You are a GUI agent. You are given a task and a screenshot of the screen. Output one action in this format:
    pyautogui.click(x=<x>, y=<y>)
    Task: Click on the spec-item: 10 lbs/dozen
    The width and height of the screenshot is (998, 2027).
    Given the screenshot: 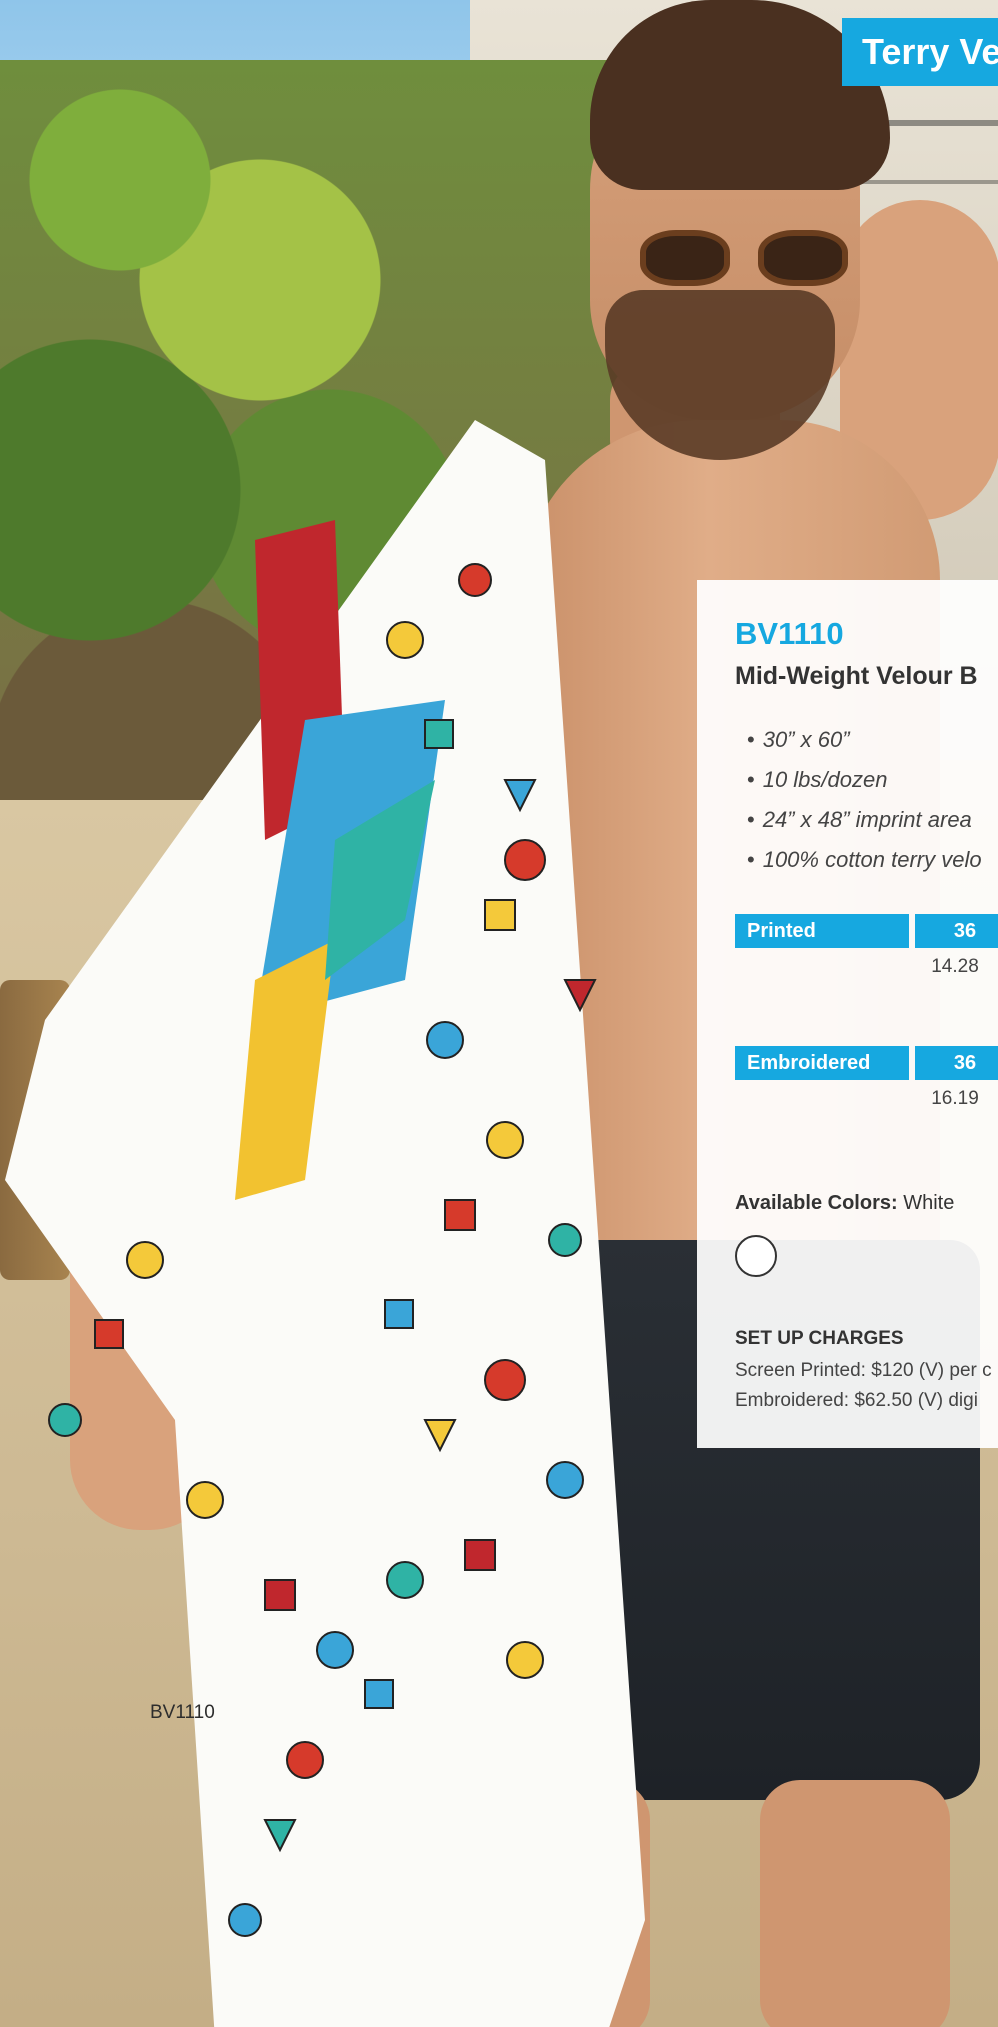 What is the action you would take?
    pyautogui.click(x=864, y=780)
    